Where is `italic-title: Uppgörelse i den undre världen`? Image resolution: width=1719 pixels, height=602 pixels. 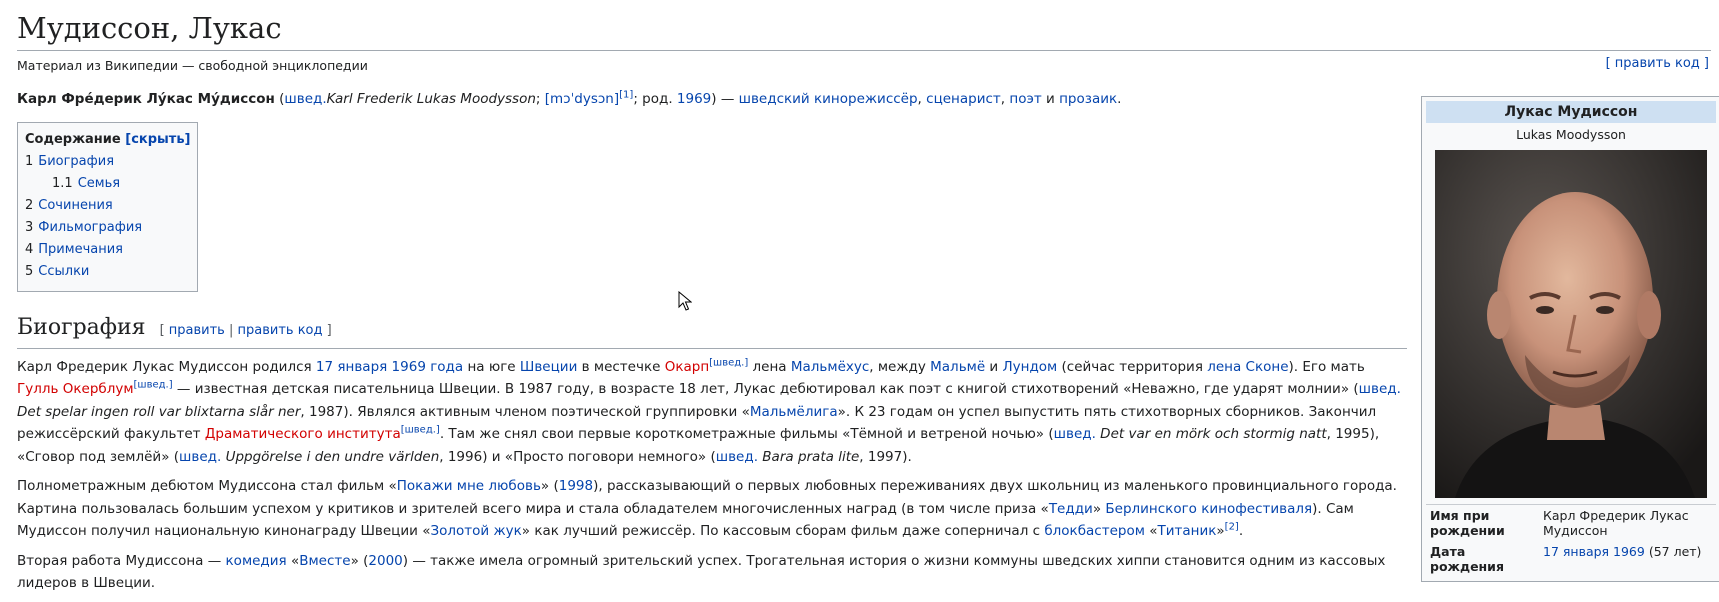 italic-title: Uppgörelse i den undre världen is located at coordinates (330, 456).